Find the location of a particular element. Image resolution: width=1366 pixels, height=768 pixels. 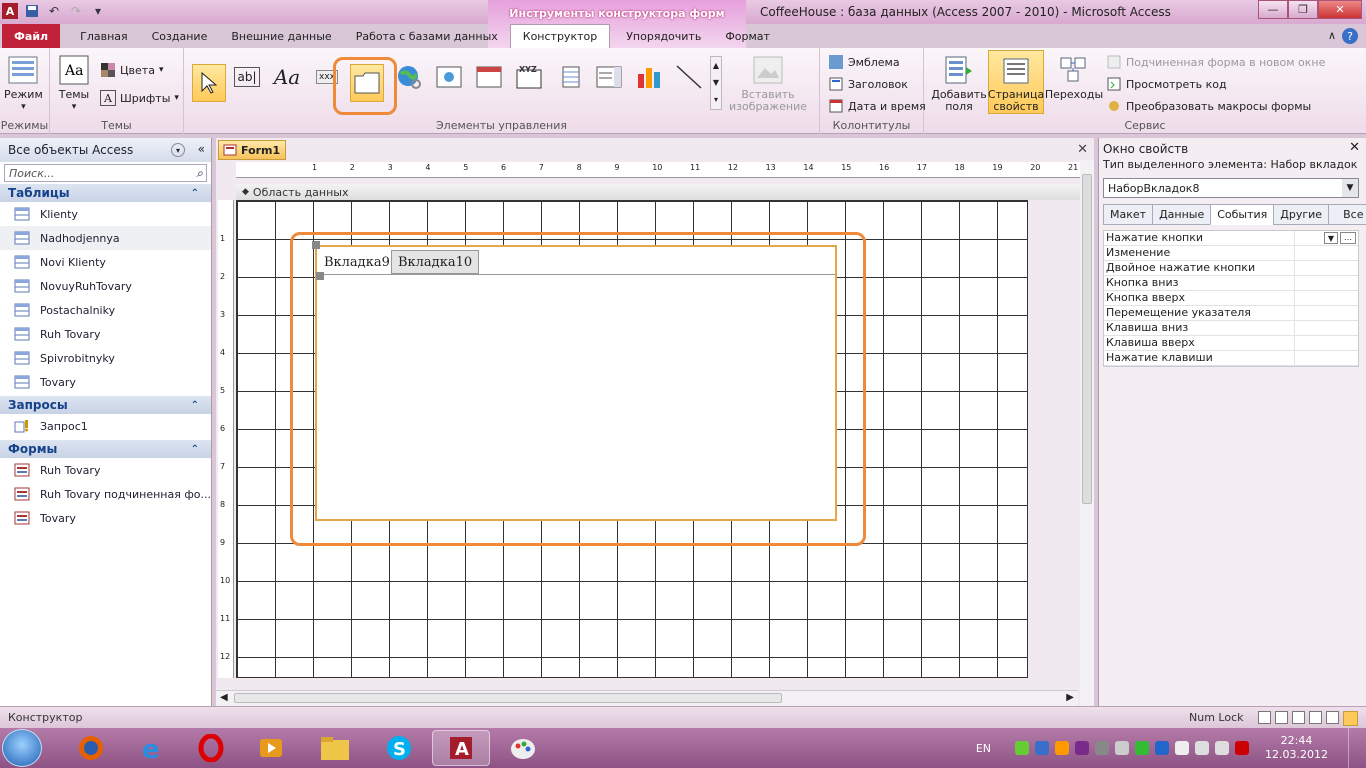

tray-speaker-icon is located at coordinates (1222, 748).